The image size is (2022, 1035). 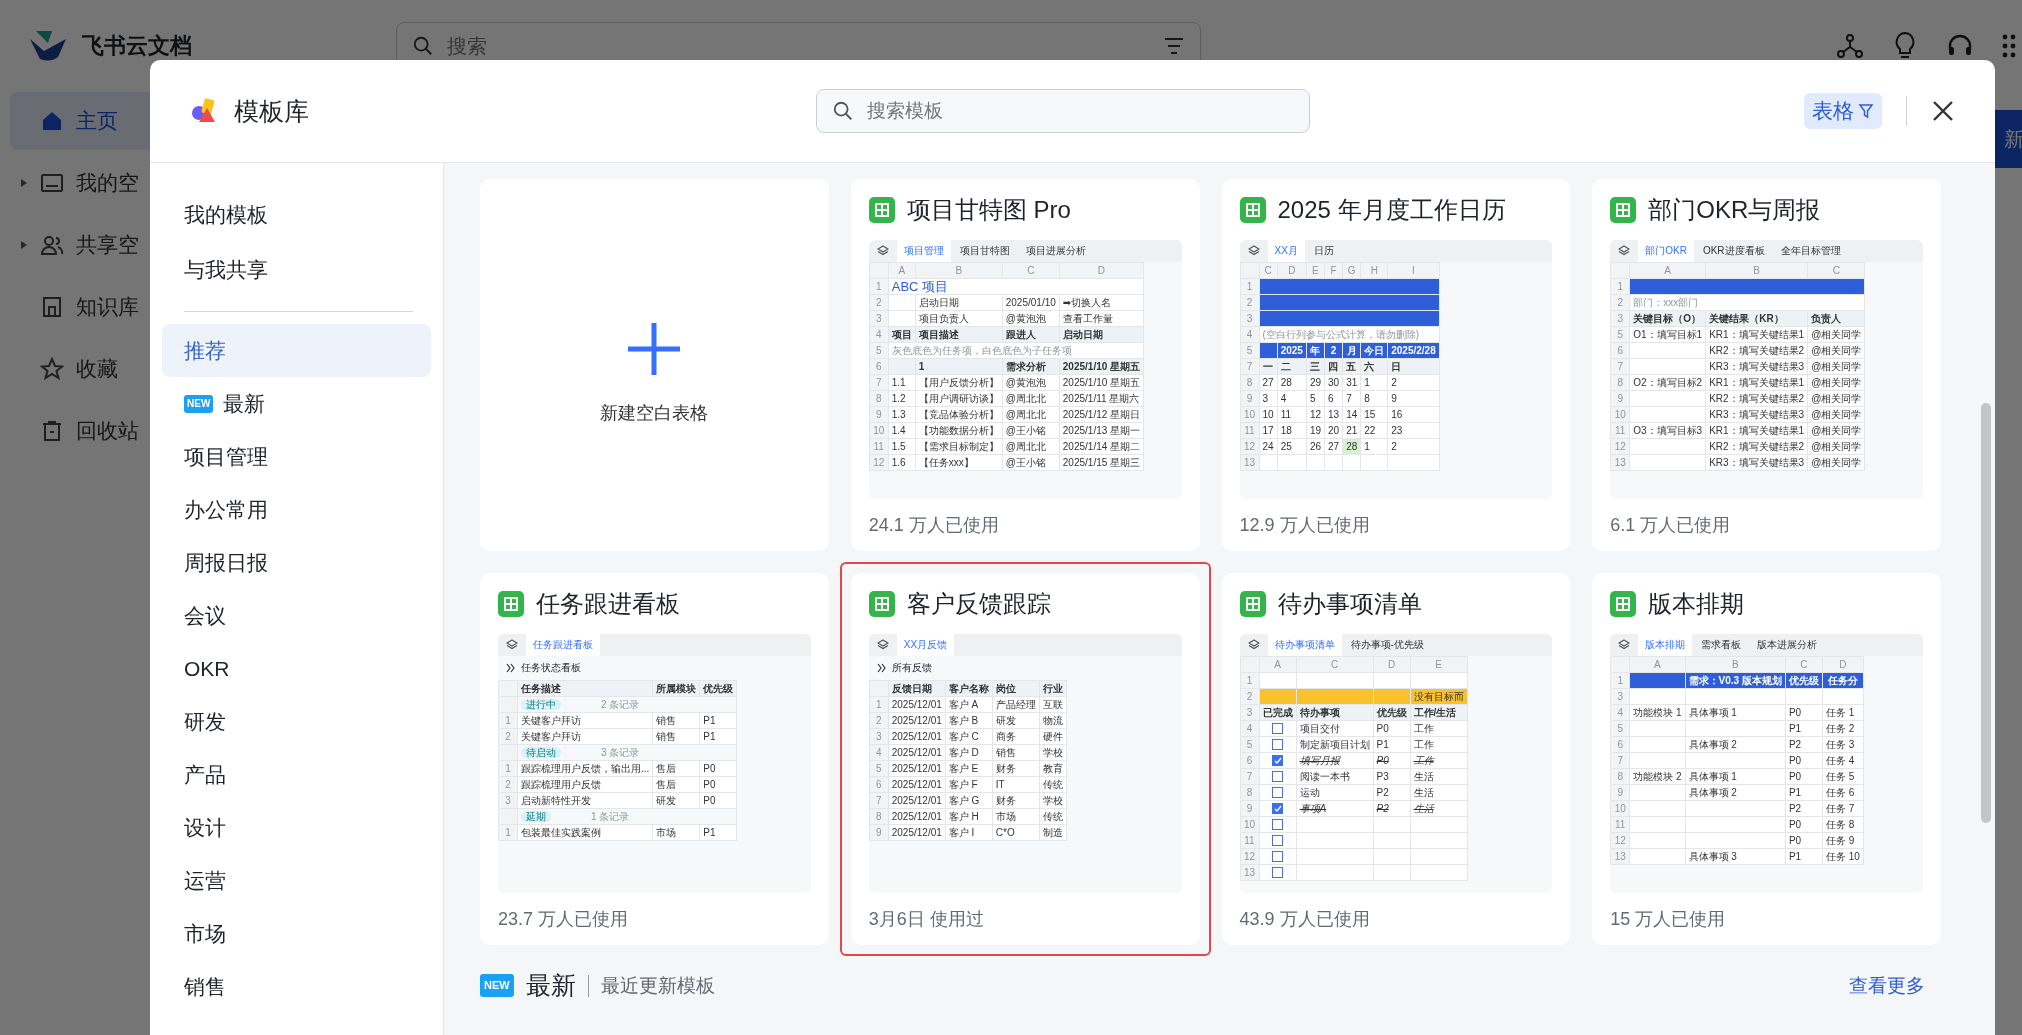 What do you see at coordinates (1304, 644) in the screenshot?
I see `sheet-tab-label: 待办事项清单` at bounding box center [1304, 644].